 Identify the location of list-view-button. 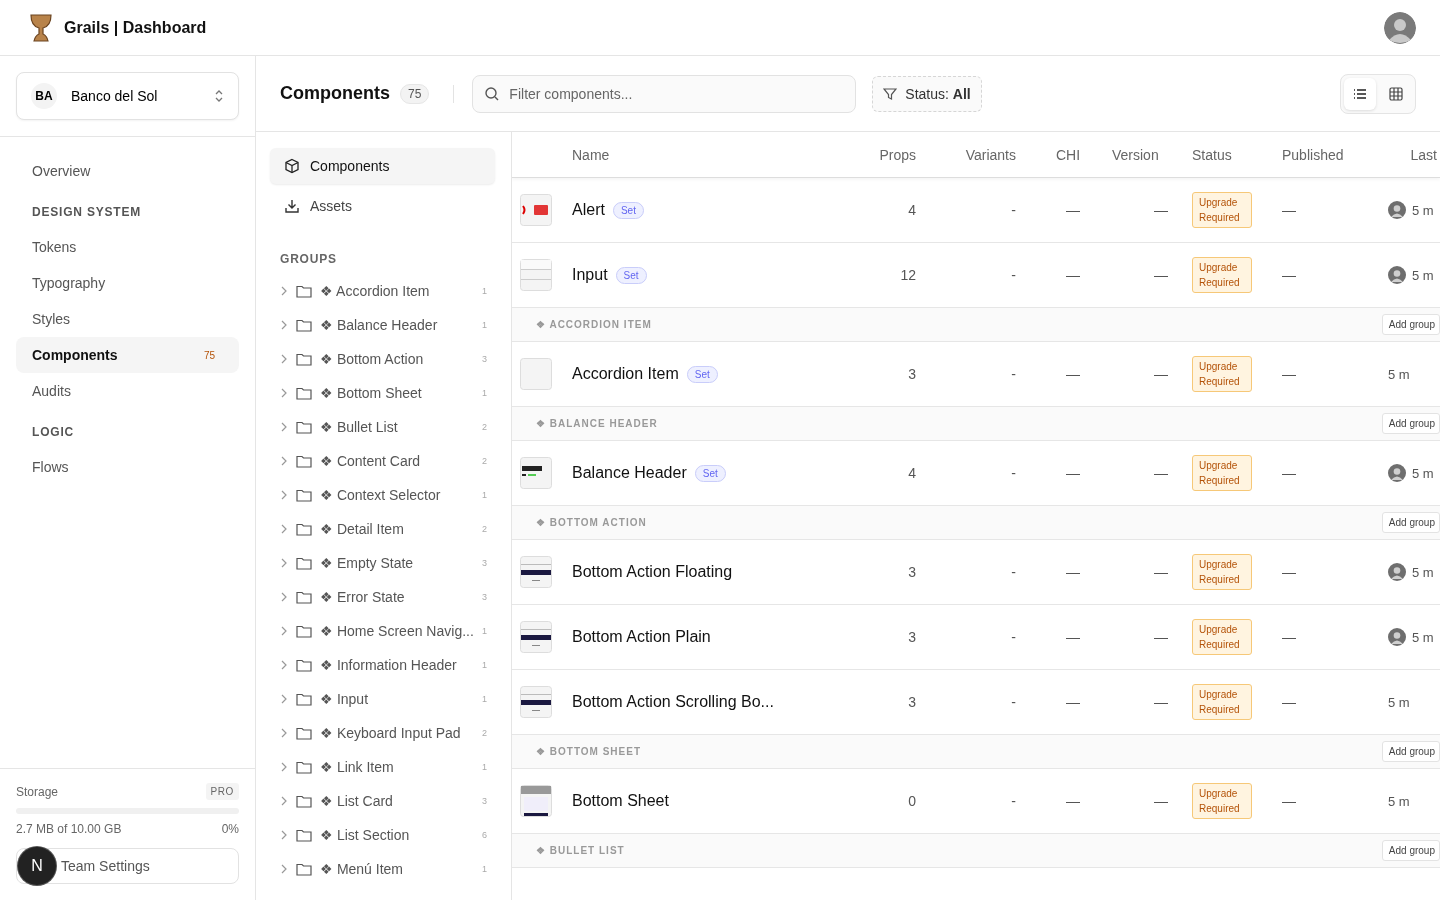
(1360, 93).